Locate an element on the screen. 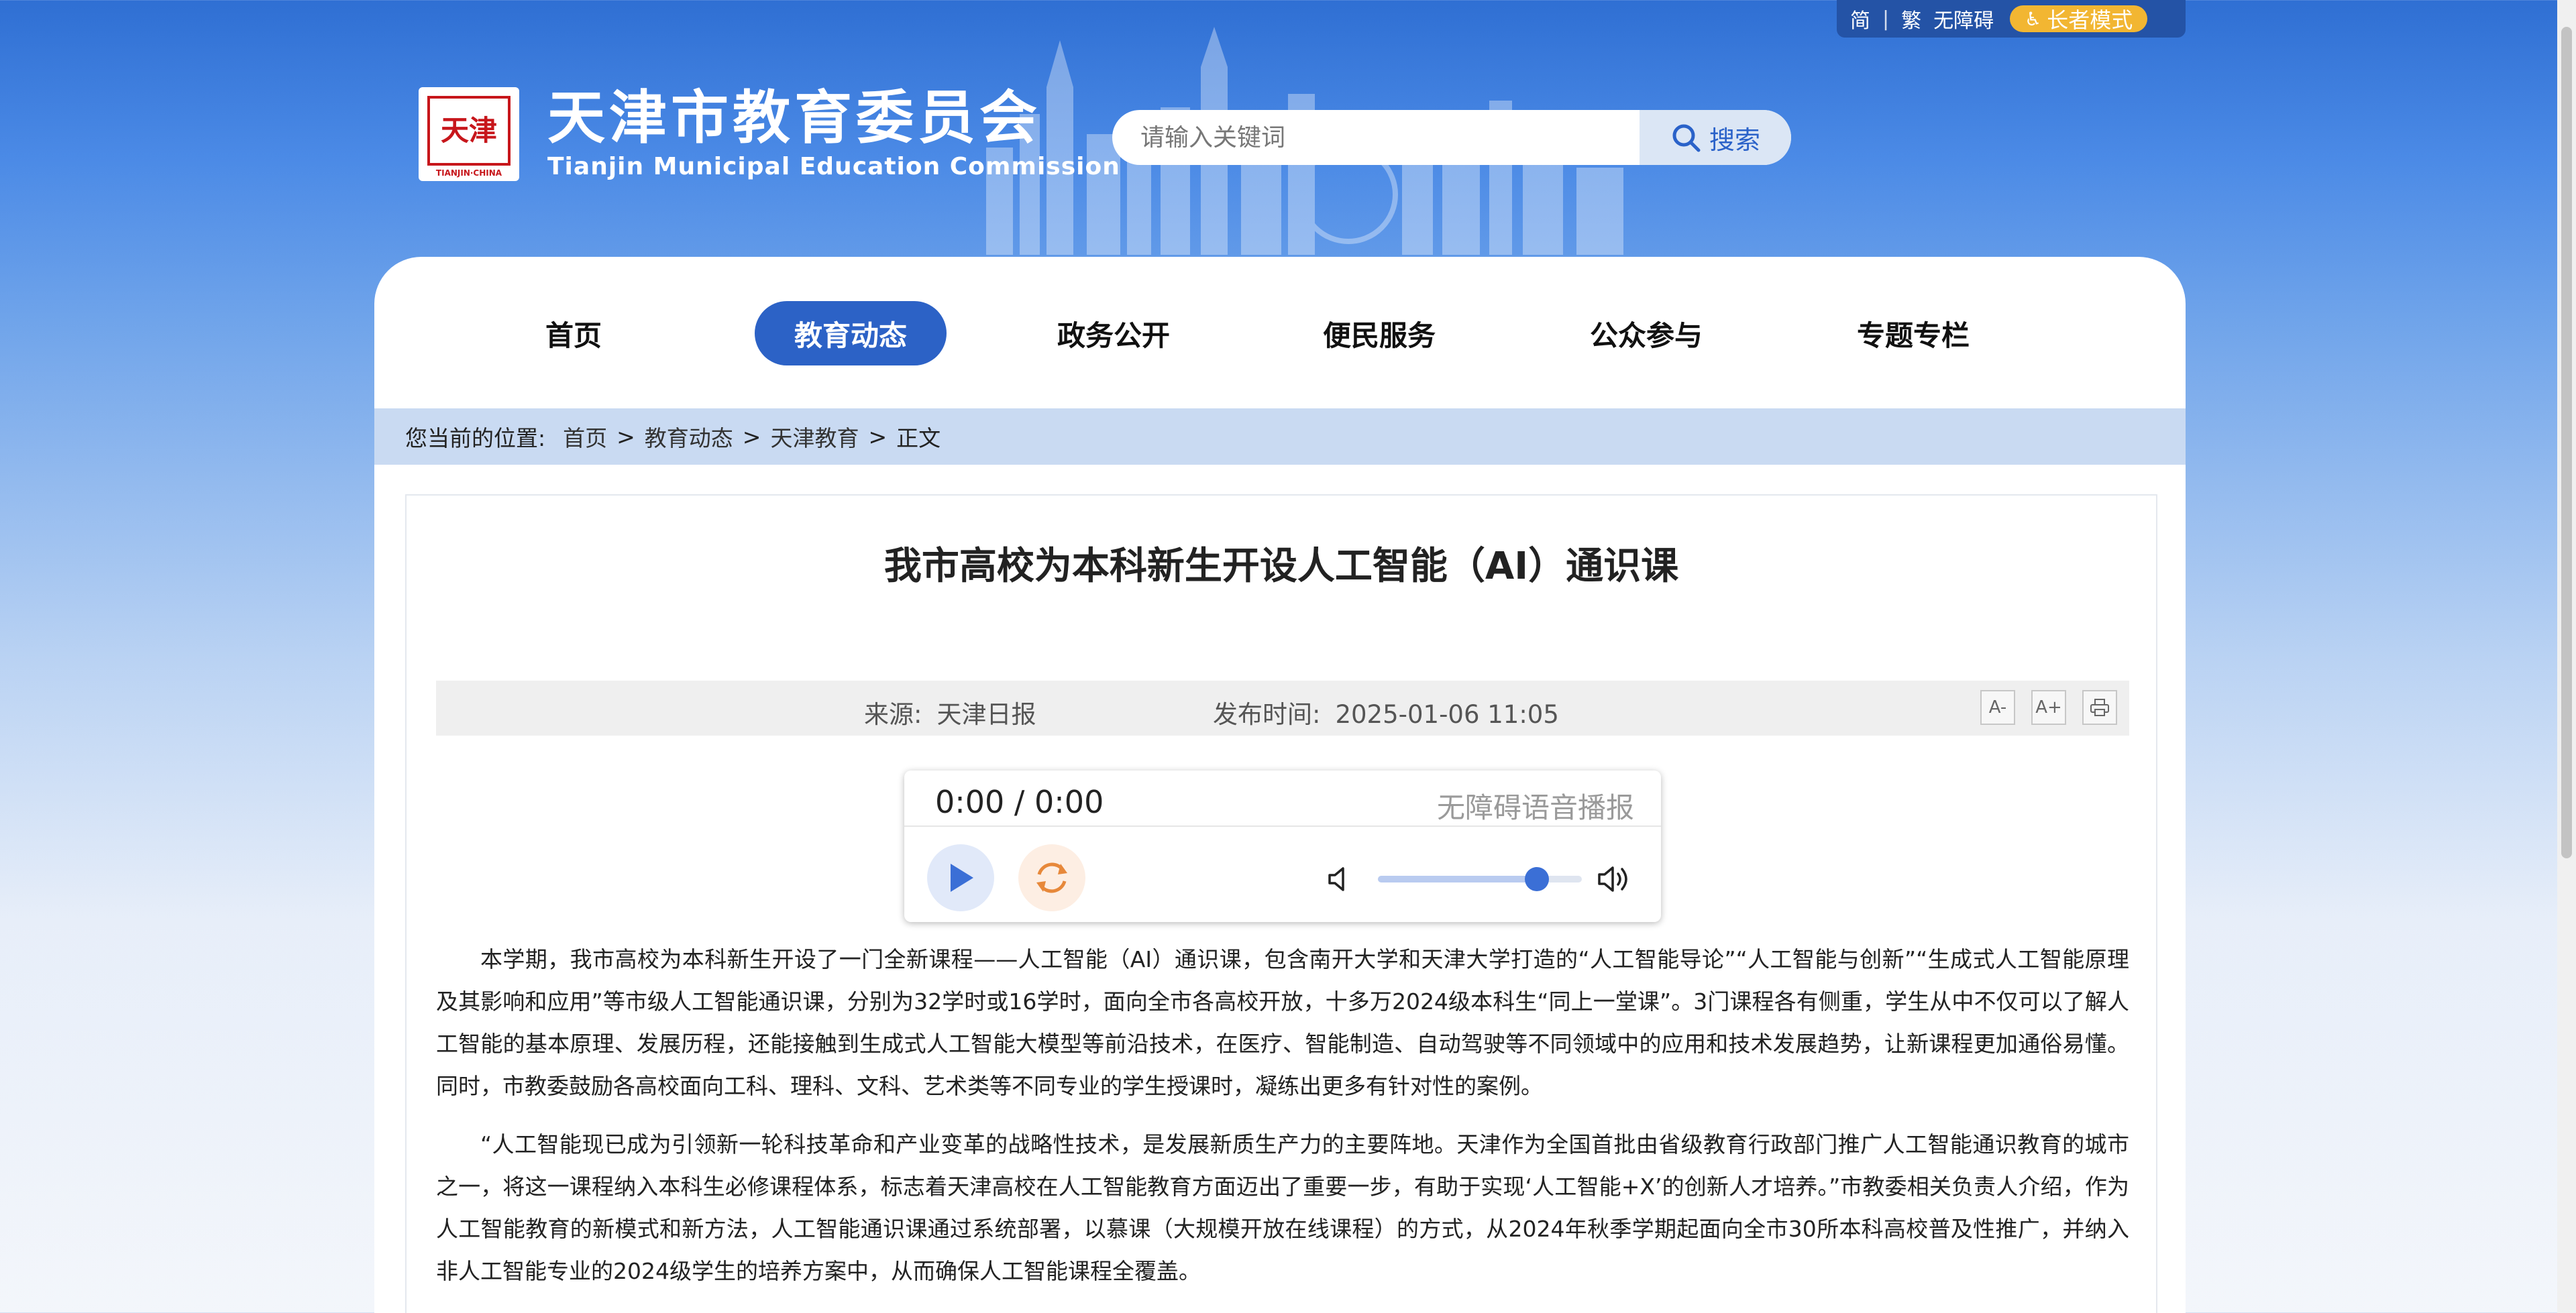  accessibility-link: 无障碍 is located at coordinates (1963, 19).